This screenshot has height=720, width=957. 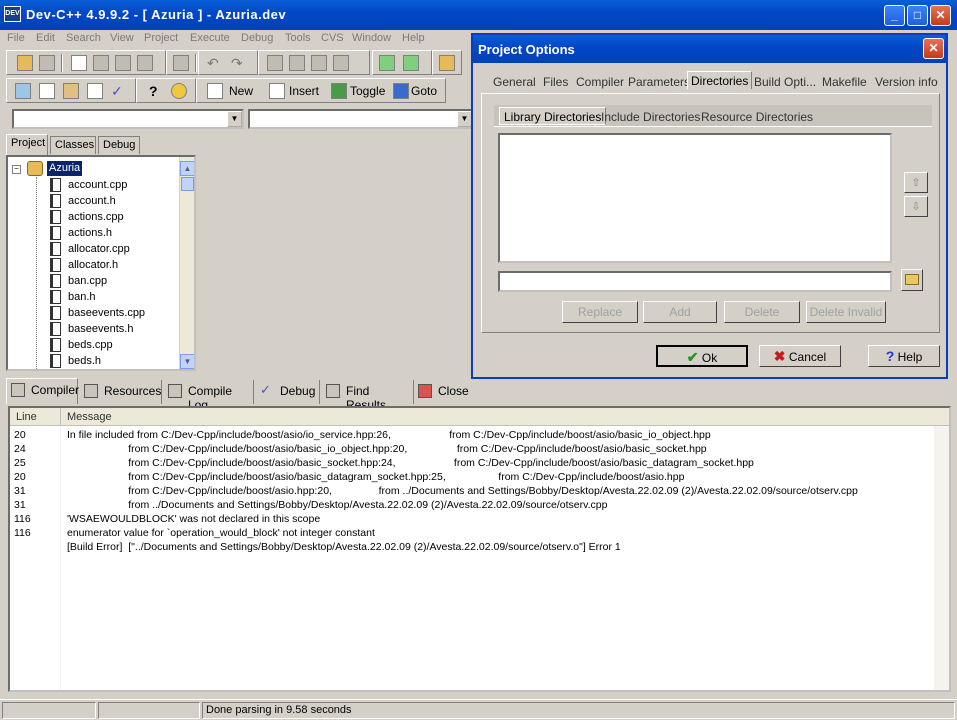 I want to click on close-button: ✕, so click(x=940, y=15).